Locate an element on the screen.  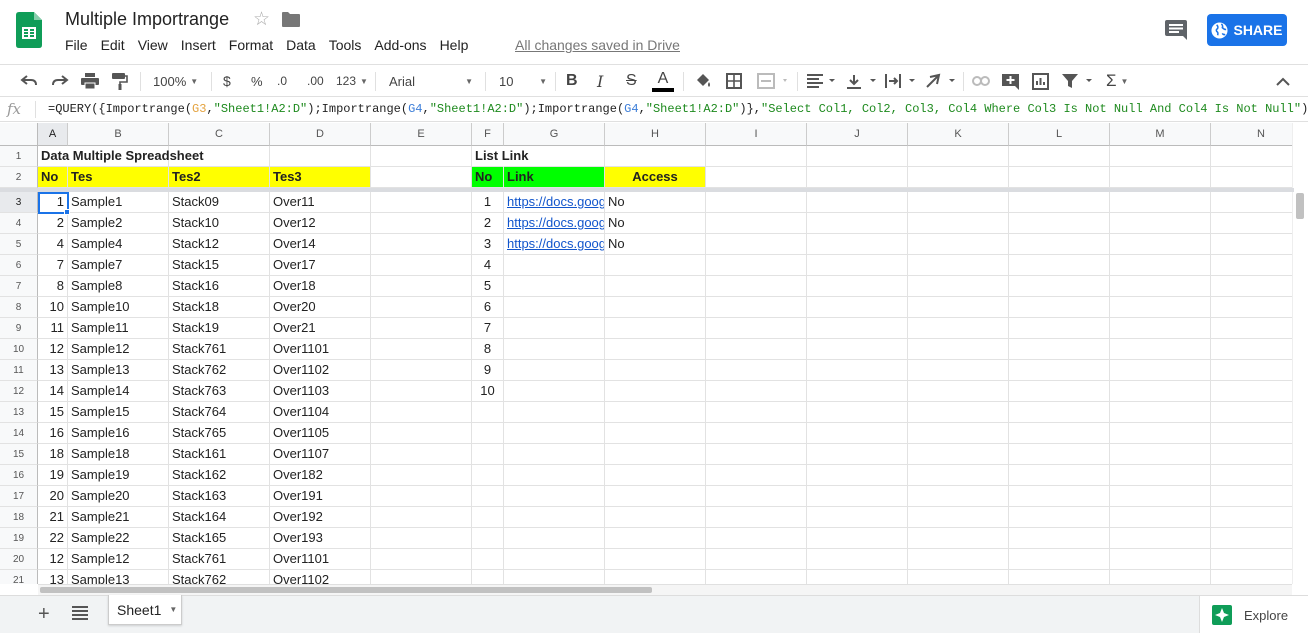
cell-l8 is located at coordinates (1059, 307).